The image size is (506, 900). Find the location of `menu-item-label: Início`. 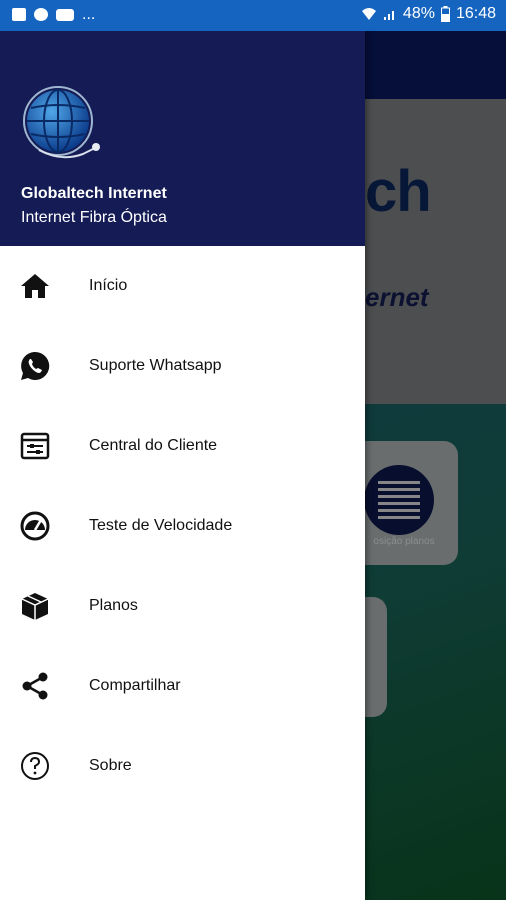

menu-item-label: Início is located at coordinates (108, 285).